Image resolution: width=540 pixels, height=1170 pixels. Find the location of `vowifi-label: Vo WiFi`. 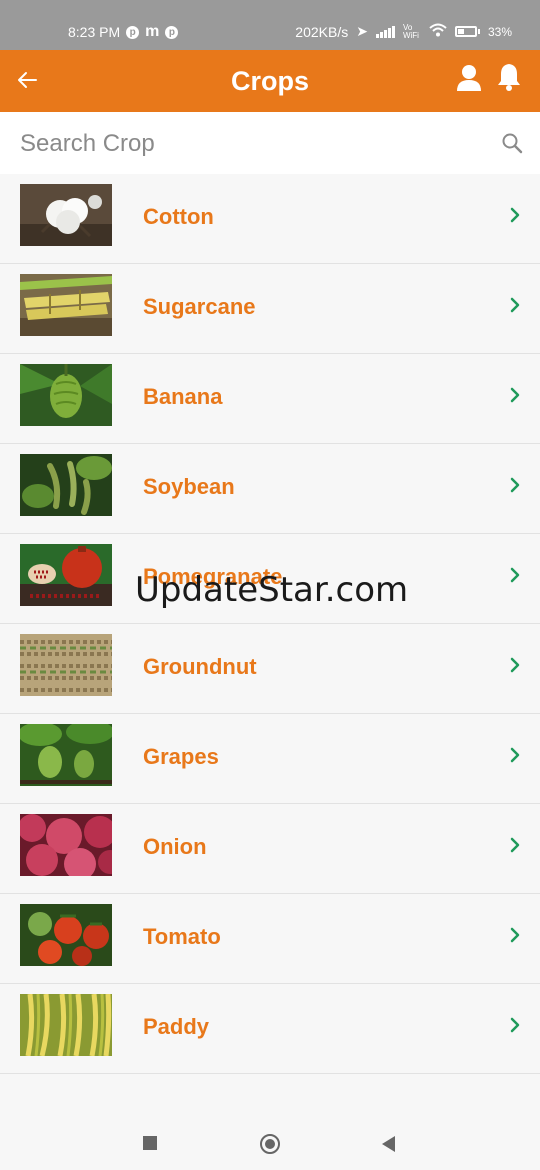

vowifi-label: Vo WiFi is located at coordinates (410, 31).